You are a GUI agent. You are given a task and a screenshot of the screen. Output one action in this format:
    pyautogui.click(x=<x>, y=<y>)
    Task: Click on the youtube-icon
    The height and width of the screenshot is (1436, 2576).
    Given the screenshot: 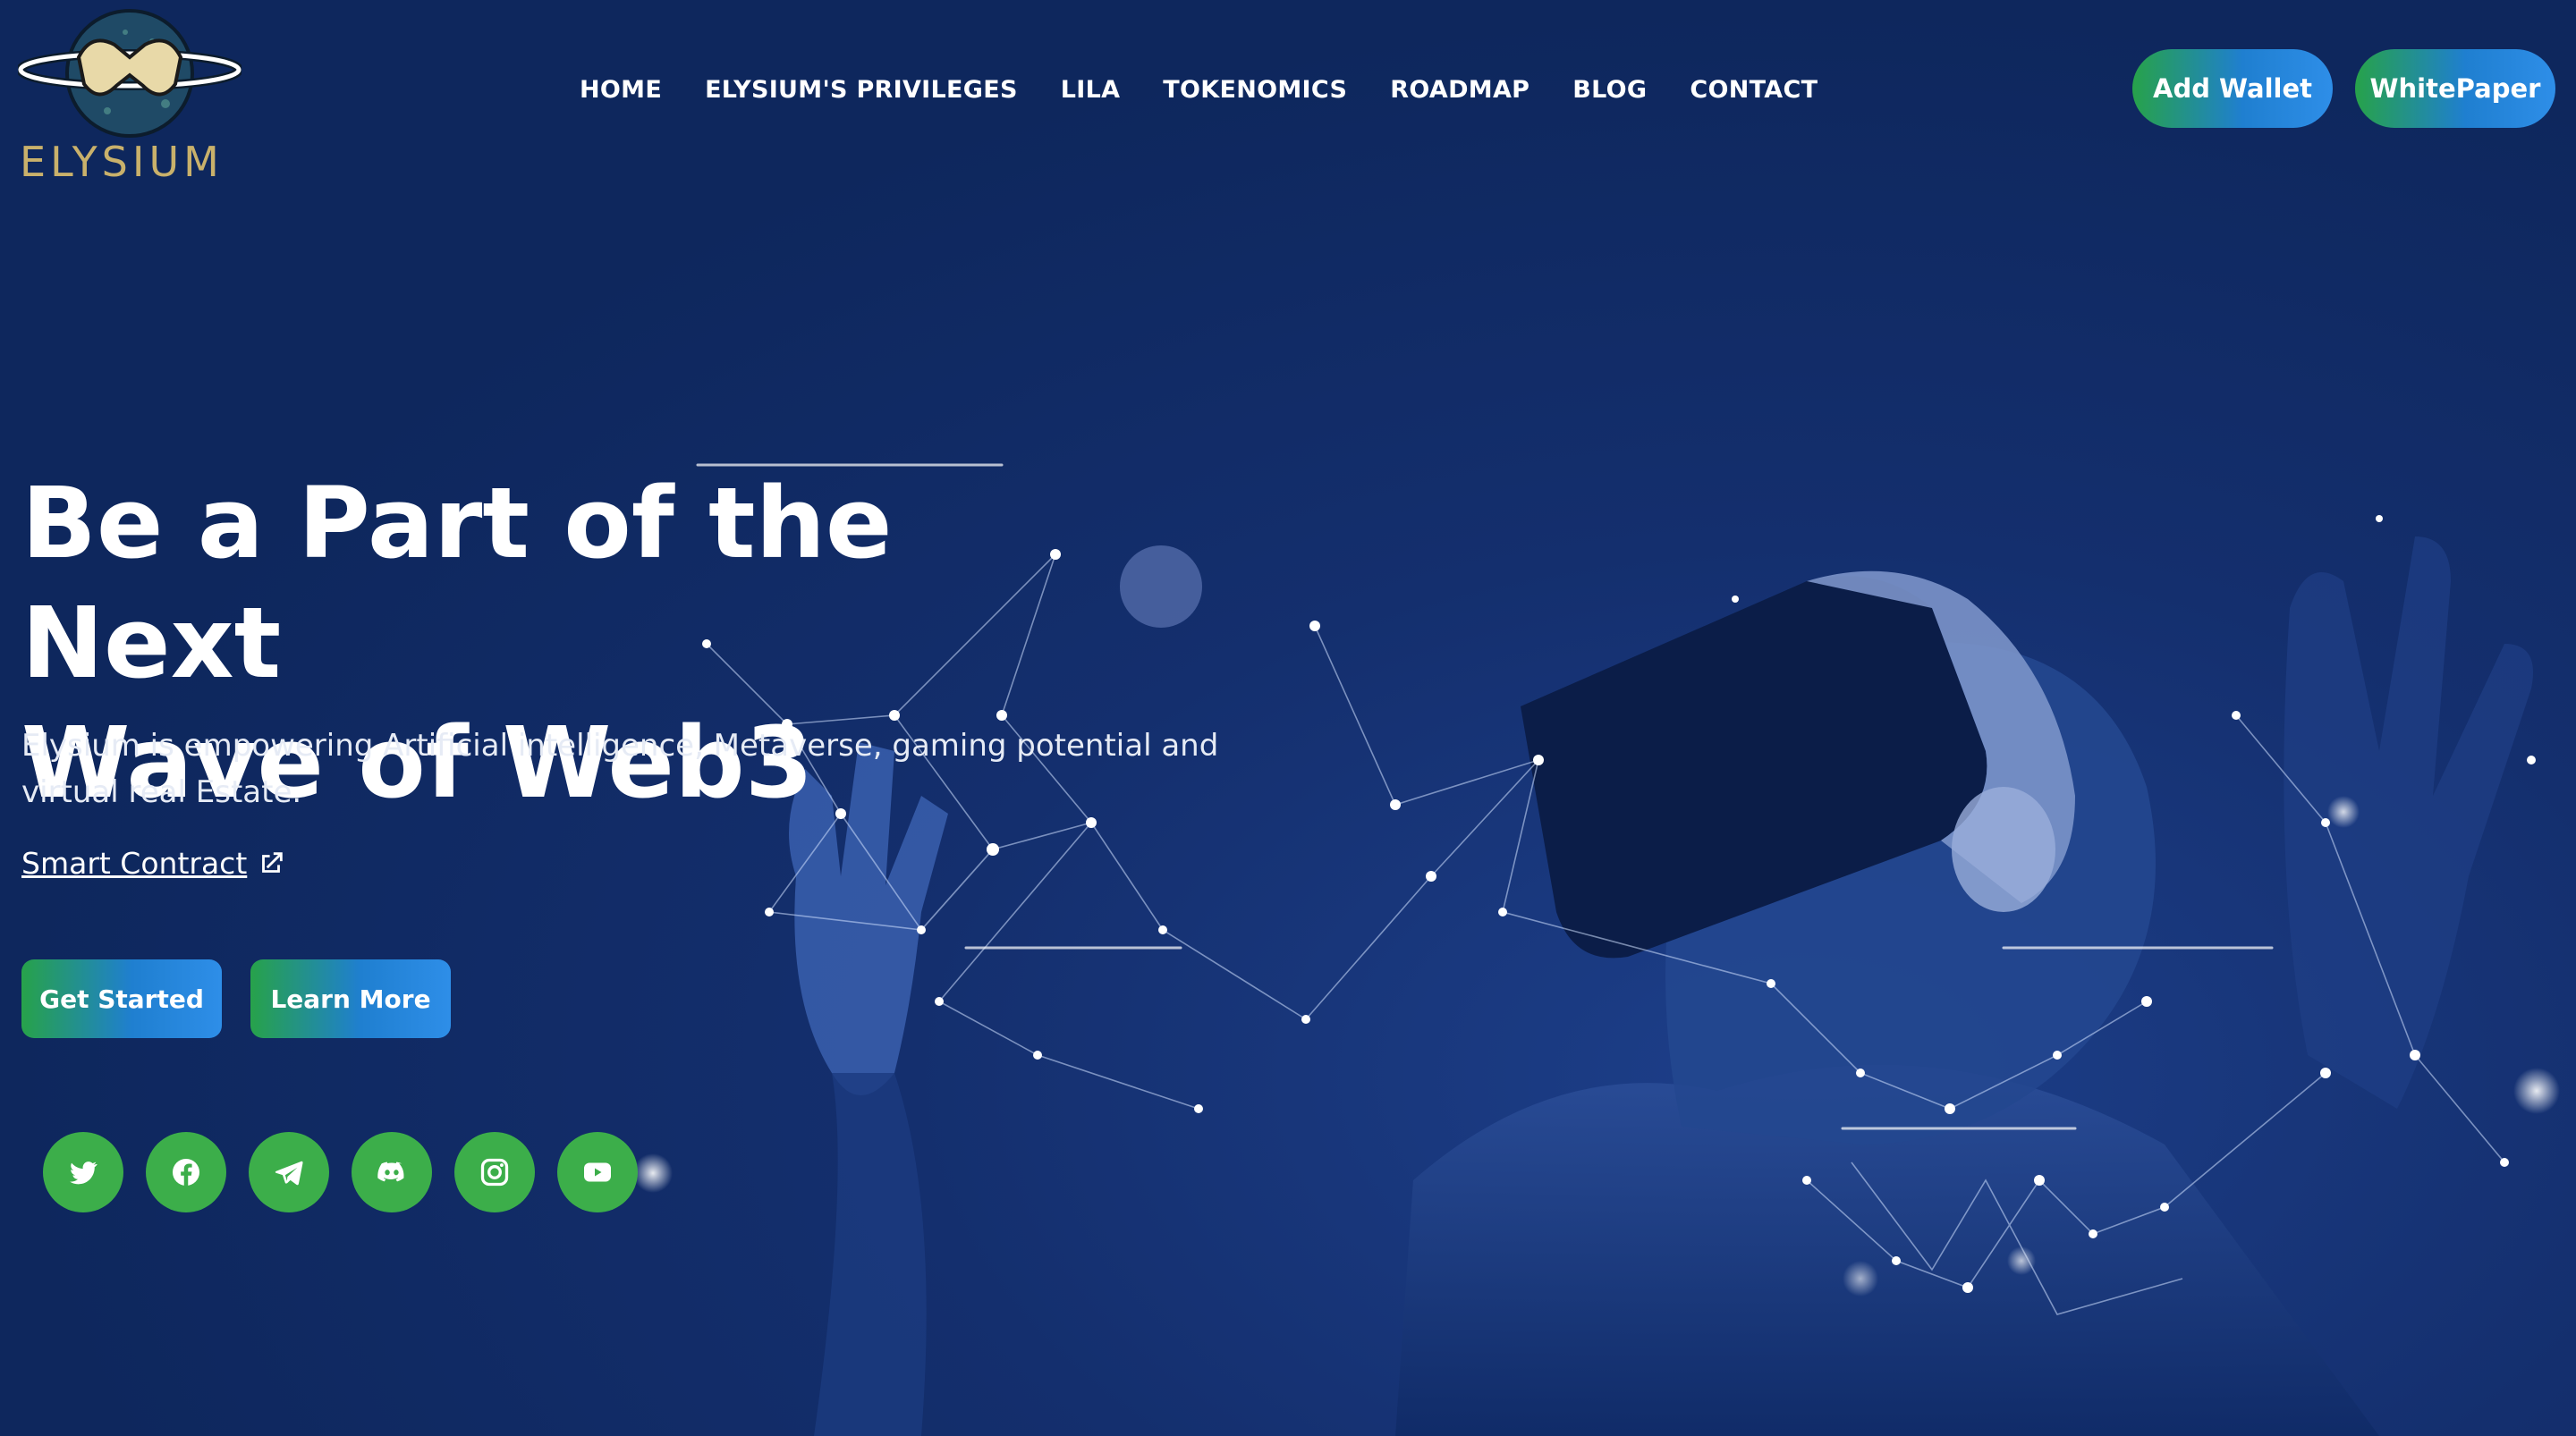 What is the action you would take?
    pyautogui.click(x=597, y=1172)
    